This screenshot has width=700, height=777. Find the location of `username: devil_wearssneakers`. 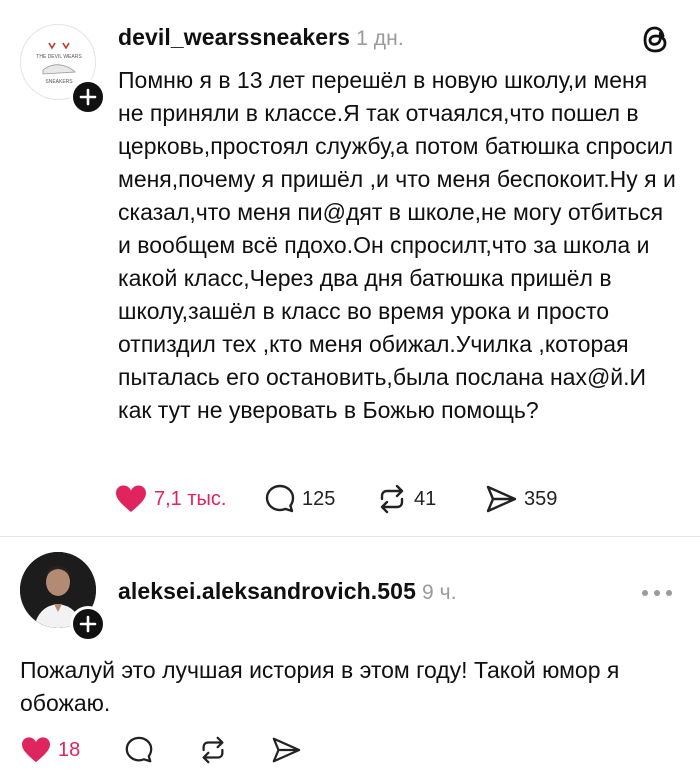

username: devil_wearssneakers is located at coordinates (234, 37).